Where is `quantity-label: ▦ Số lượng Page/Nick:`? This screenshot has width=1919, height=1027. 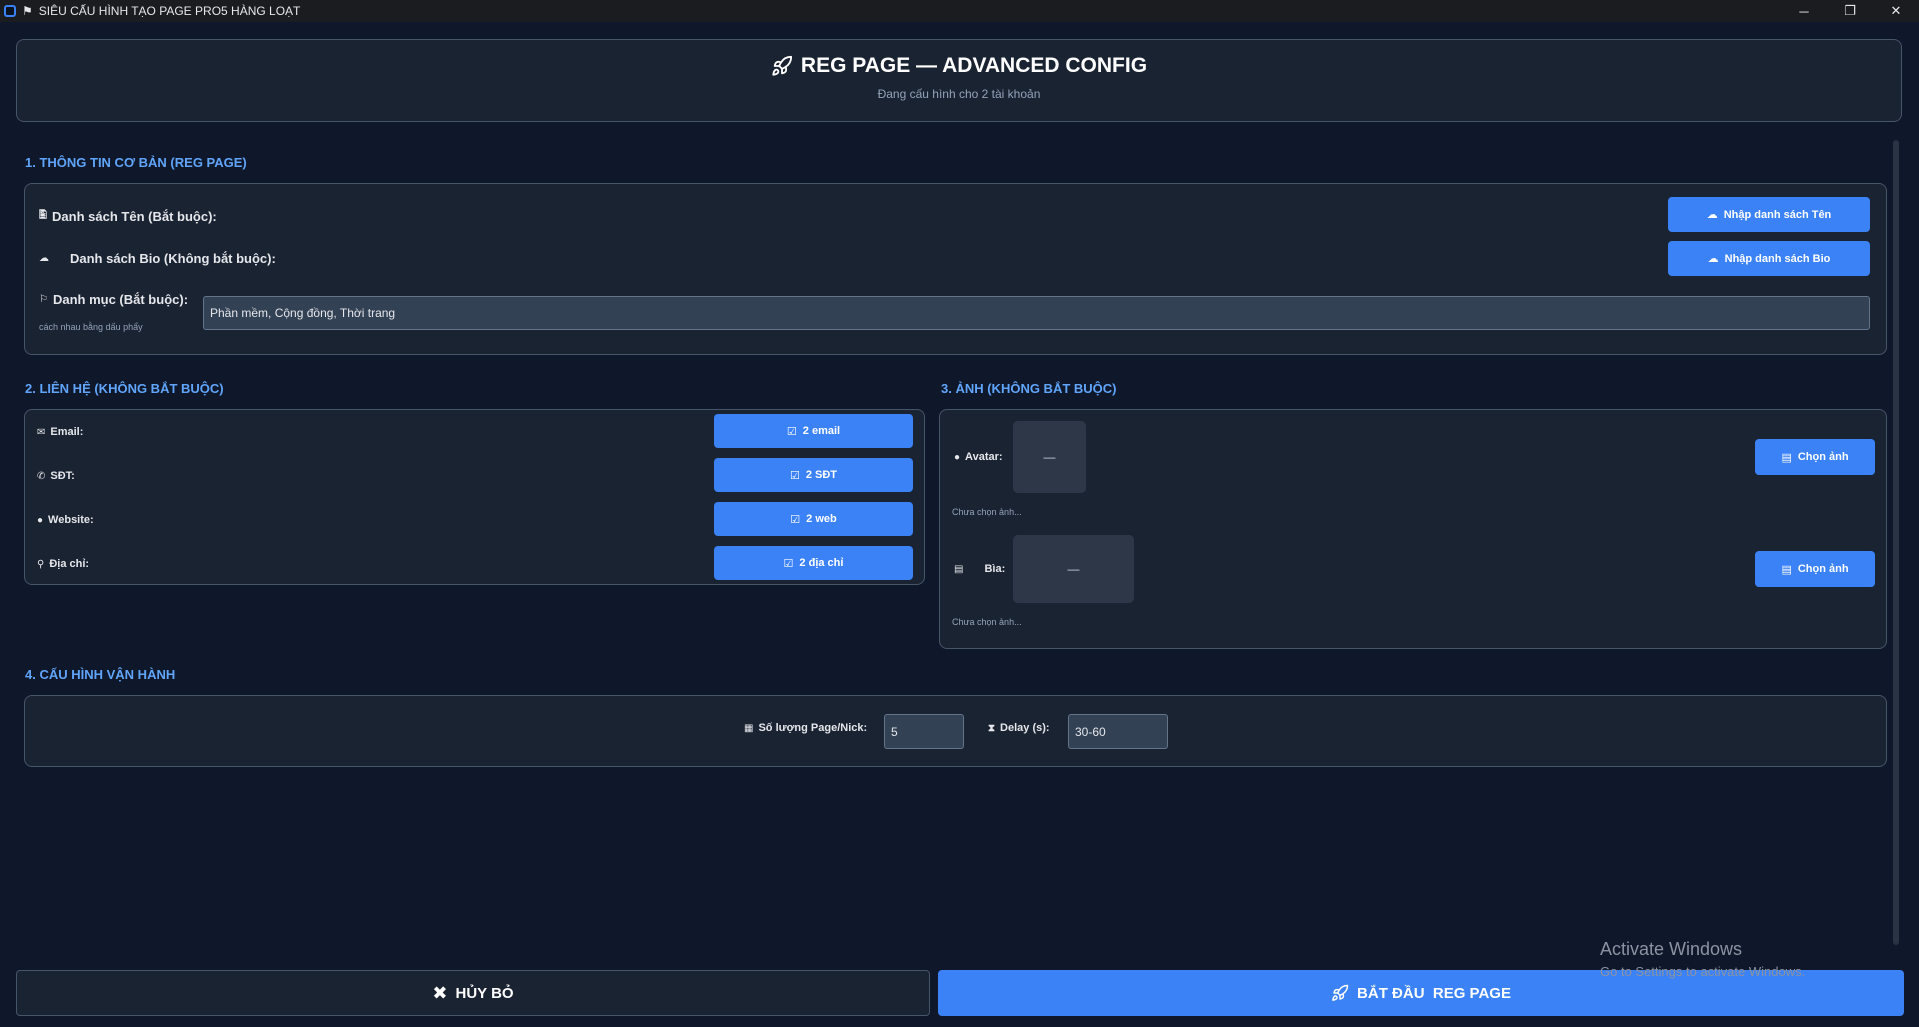 quantity-label: ▦ Số lượng Page/Nick: is located at coordinates (806, 728).